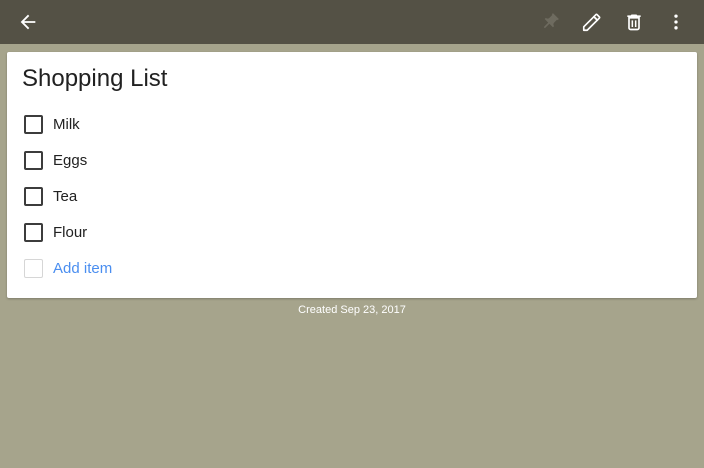 Image resolution: width=704 pixels, height=468 pixels. What do you see at coordinates (70, 232) in the screenshot?
I see `item-label: Flour` at bounding box center [70, 232].